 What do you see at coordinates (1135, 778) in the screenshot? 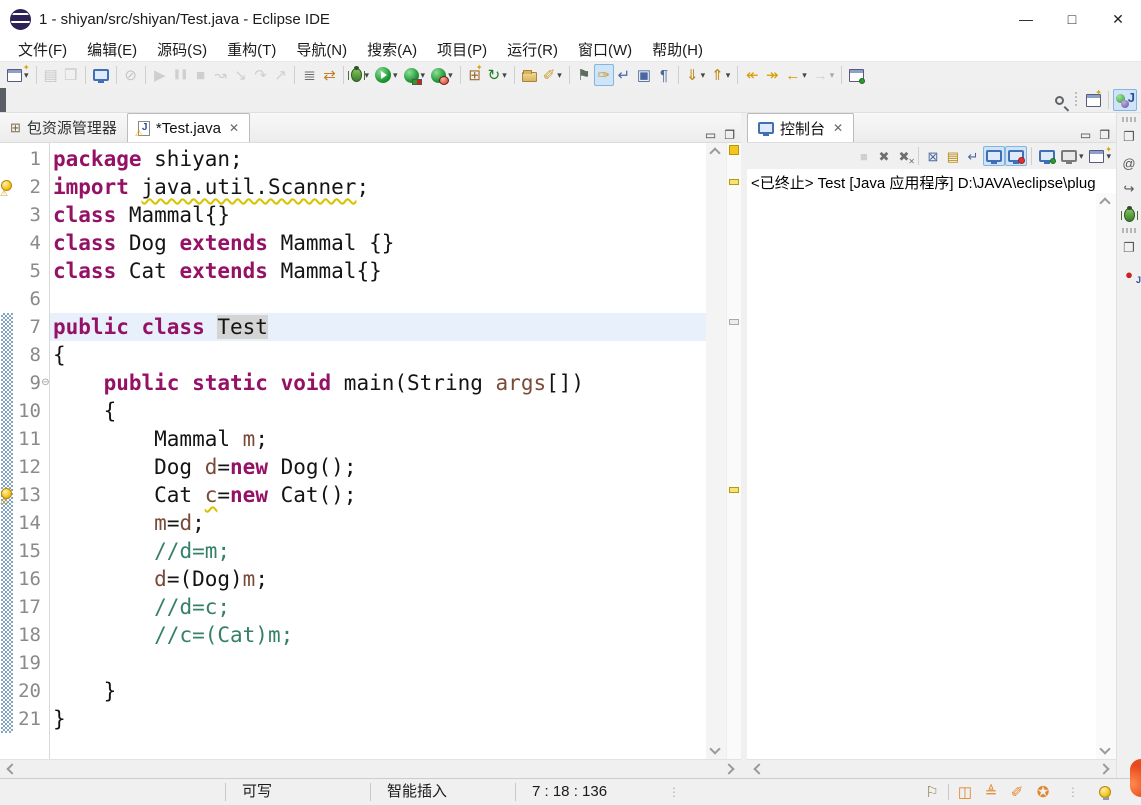
I see `notification-flame-icon` at bounding box center [1135, 778].